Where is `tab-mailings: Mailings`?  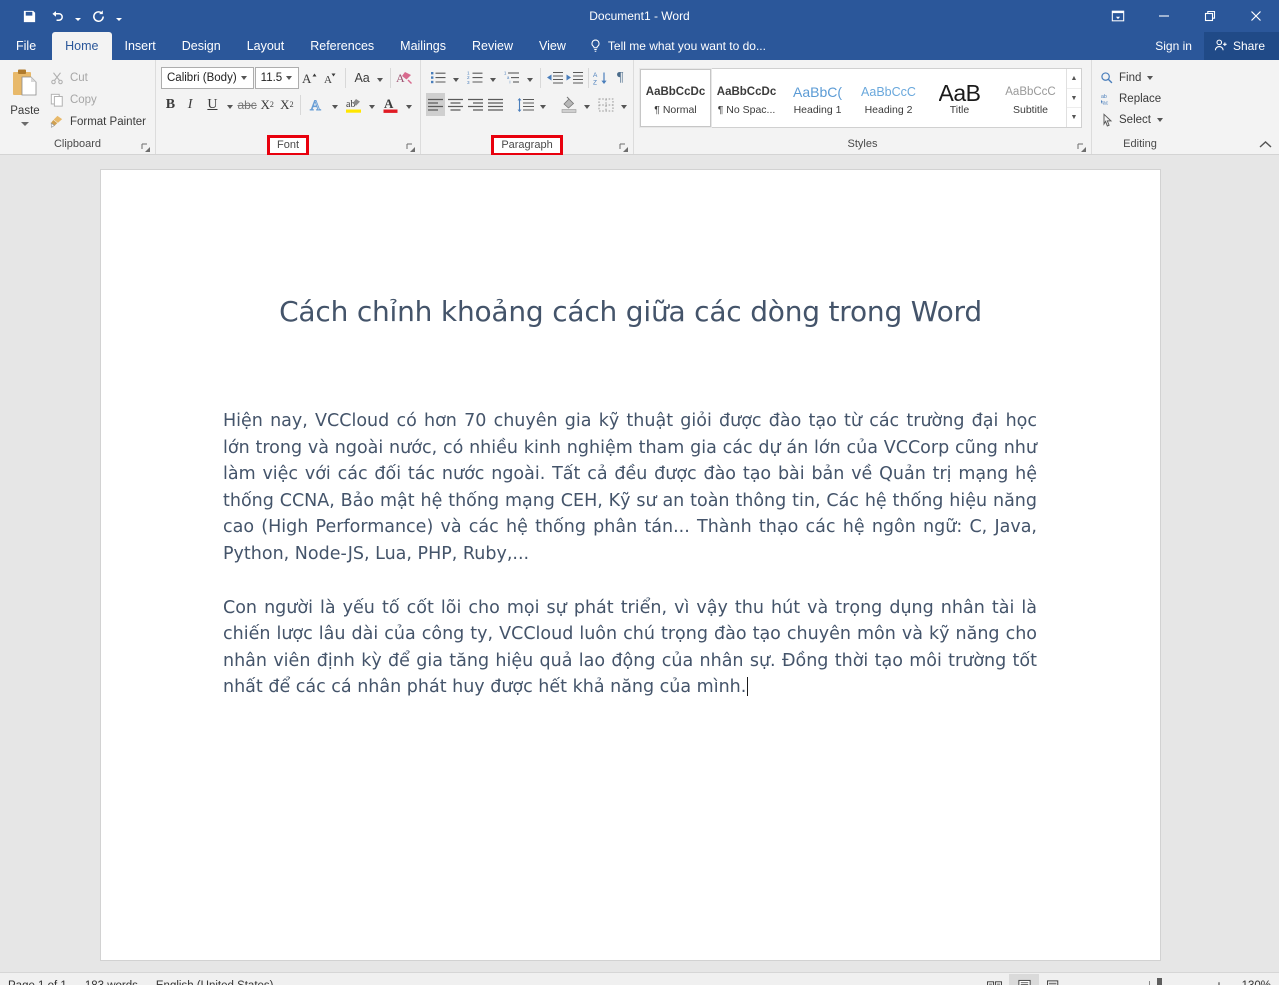
tab-mailings: Mailings is located at coordinates (423, 46).